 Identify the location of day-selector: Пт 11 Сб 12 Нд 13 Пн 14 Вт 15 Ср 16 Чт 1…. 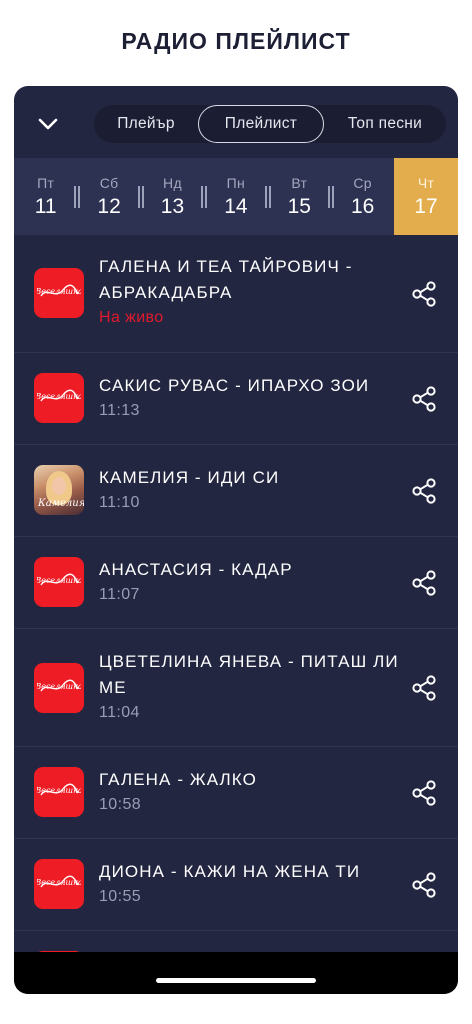
(236, 196).